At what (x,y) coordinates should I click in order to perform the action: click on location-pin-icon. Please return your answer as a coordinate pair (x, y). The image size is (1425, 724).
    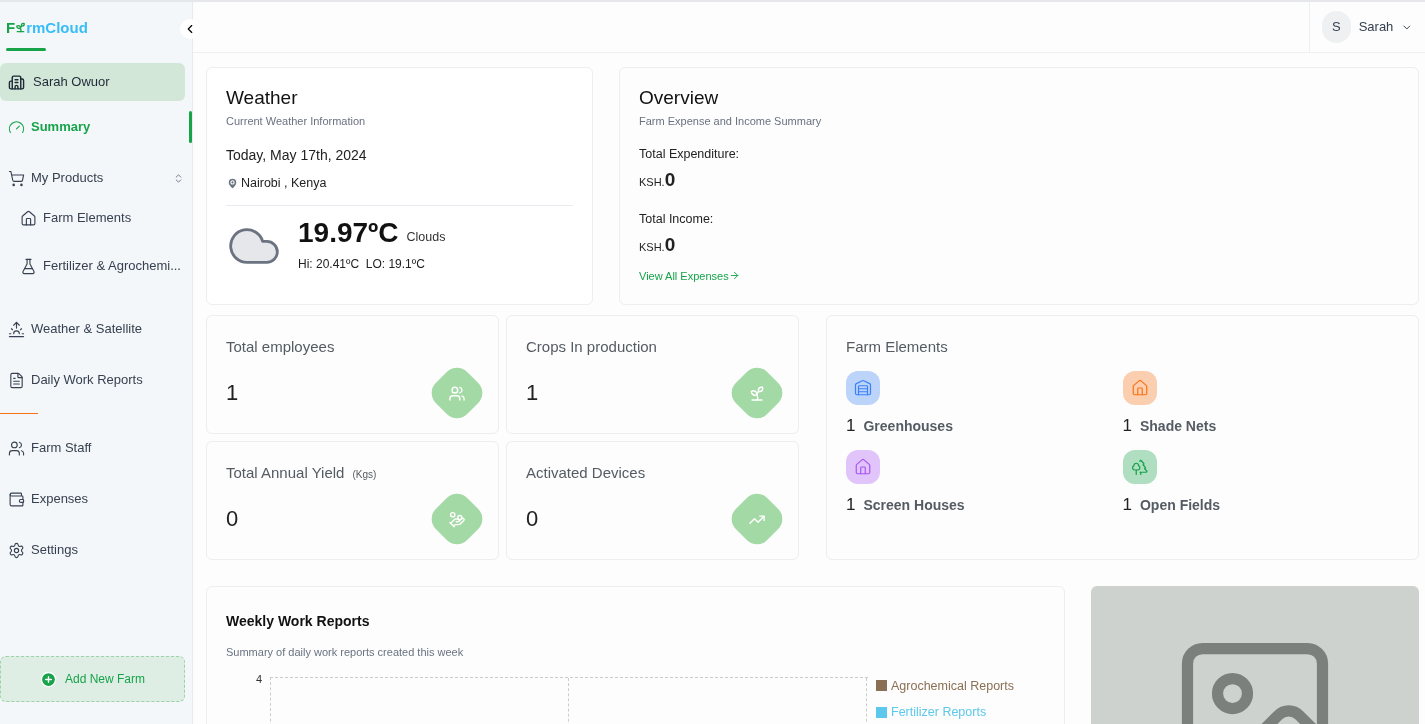
    Looking at the image, I should click on (232, 183).